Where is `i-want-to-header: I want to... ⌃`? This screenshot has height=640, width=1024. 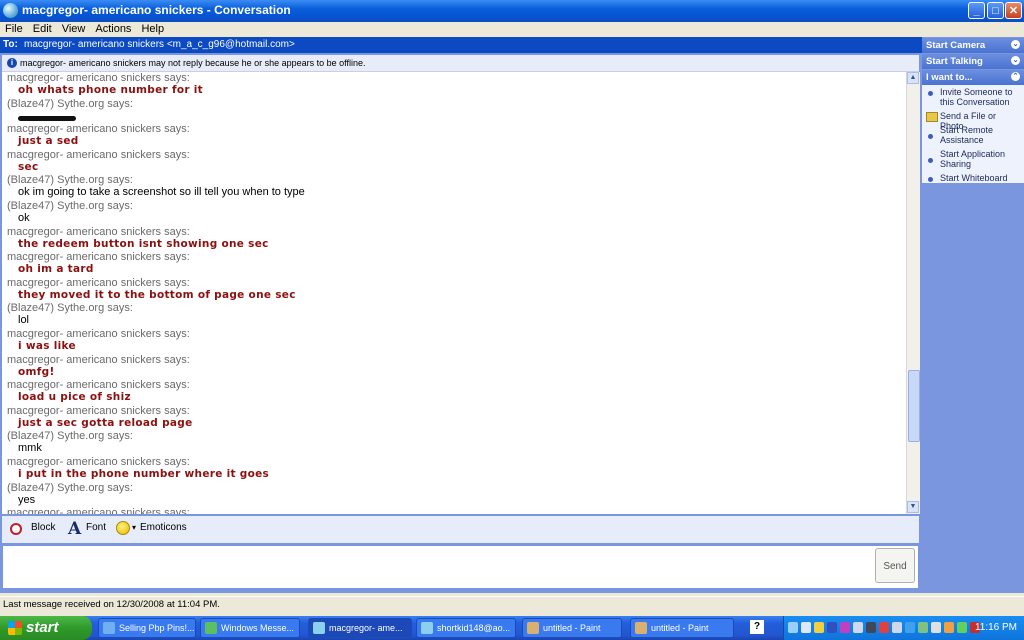
i-want-to-header: I want to... ⌃ is located at coordinates (973, 77).